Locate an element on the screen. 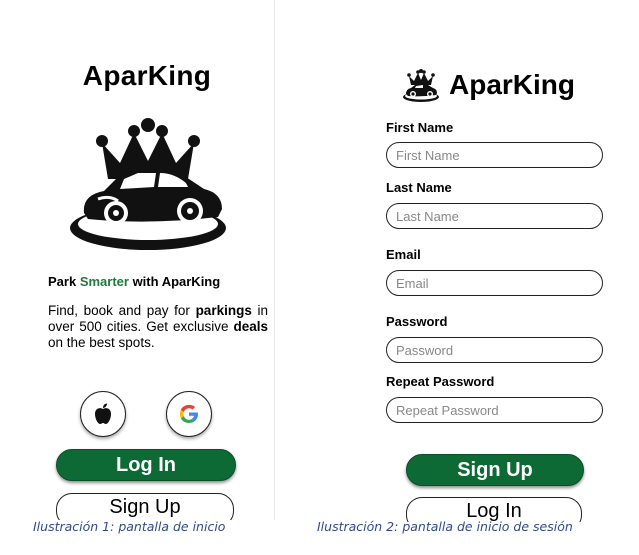  apple-icon is located at coordinates (103, 413).